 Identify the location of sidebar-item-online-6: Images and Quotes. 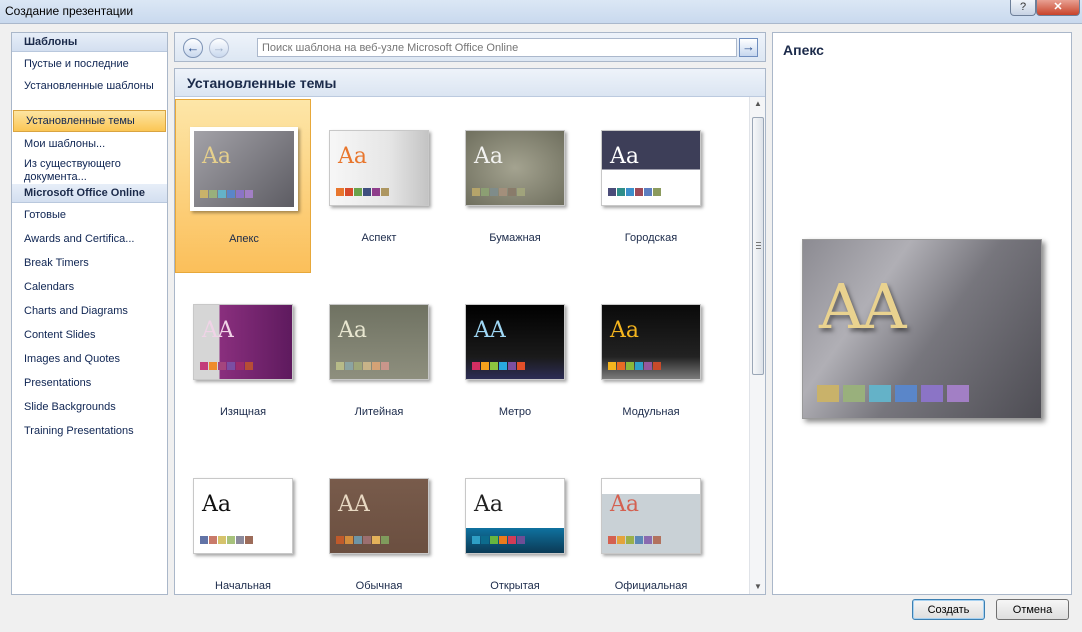
(89, 359).